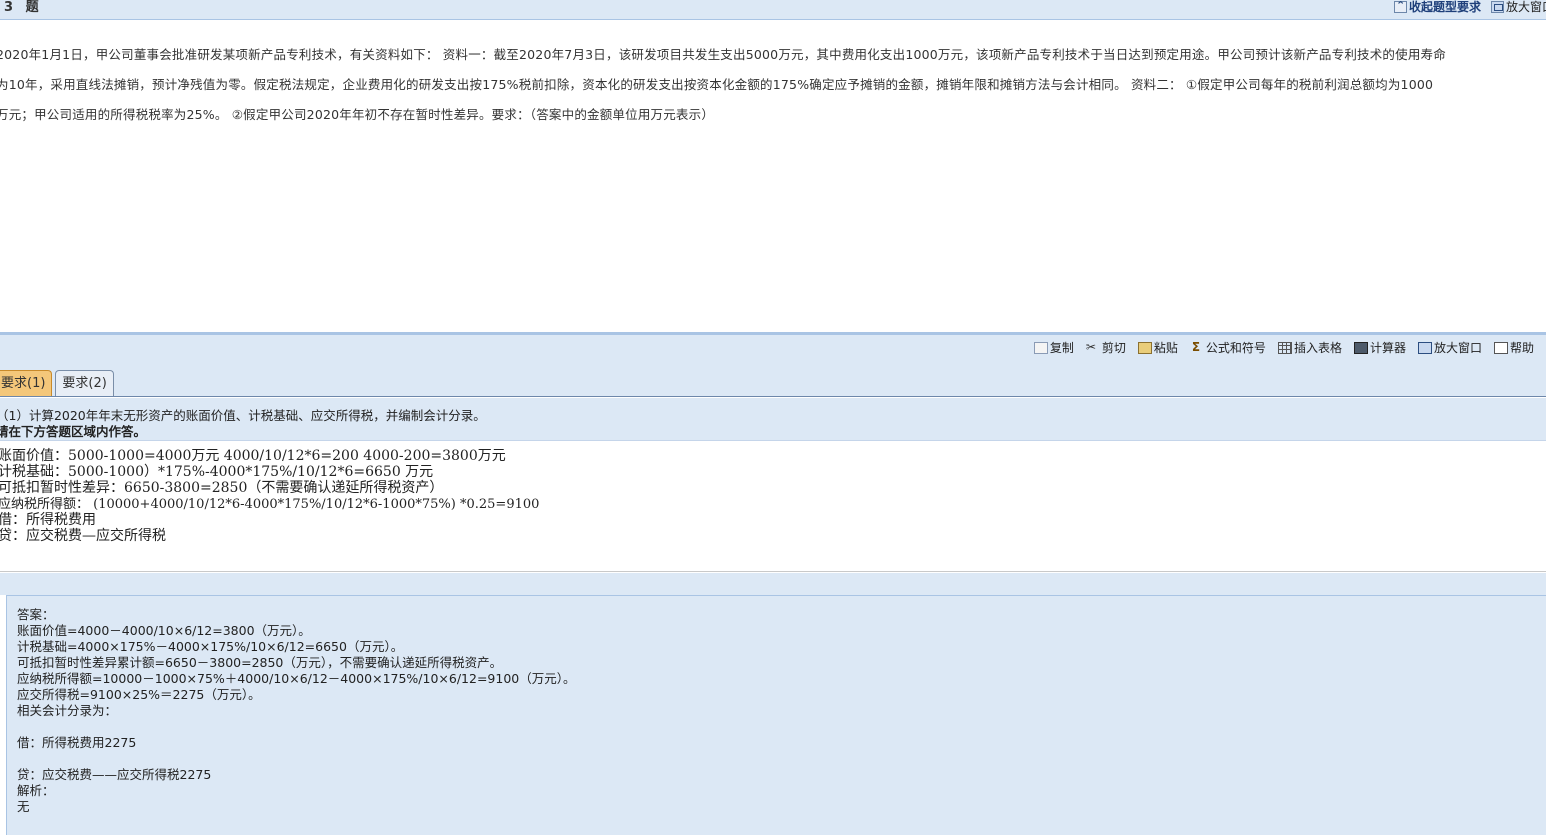 The width and height of the screenshot is (1546, 835). I want to click on tab-requirement-2: 要求(2), so click(84, 383).